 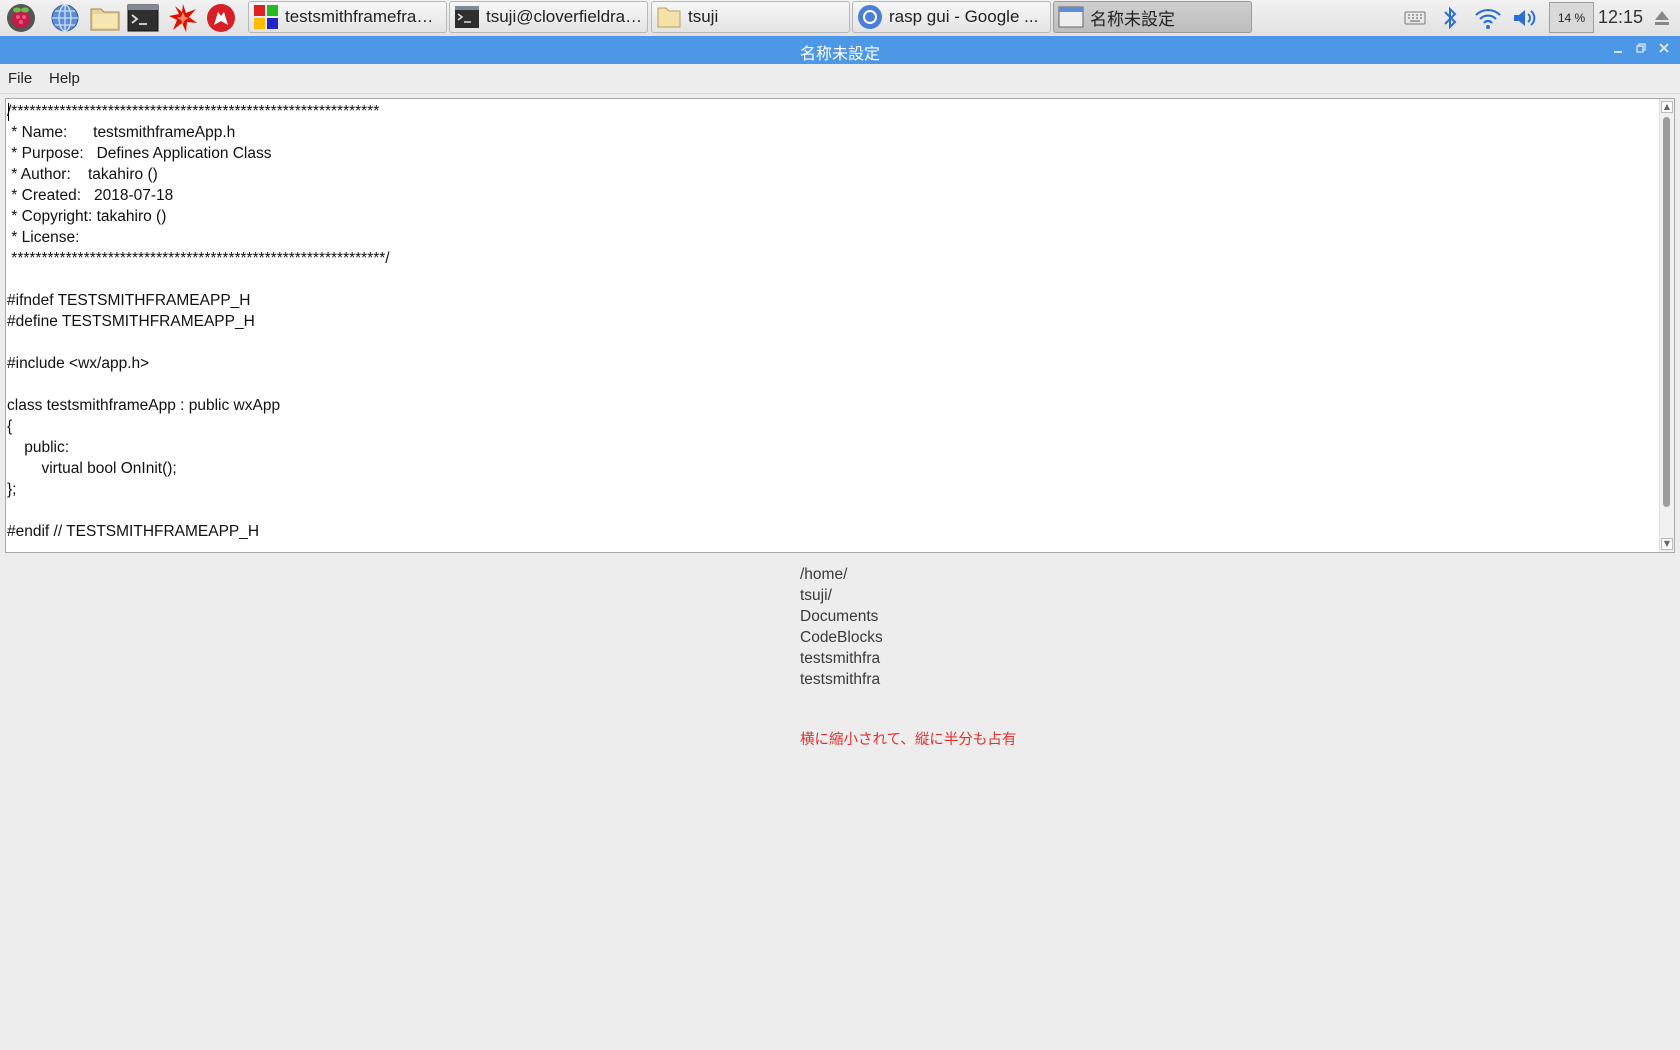 I want to click on window-title: 名称未設定, so click(x=839, y=53).